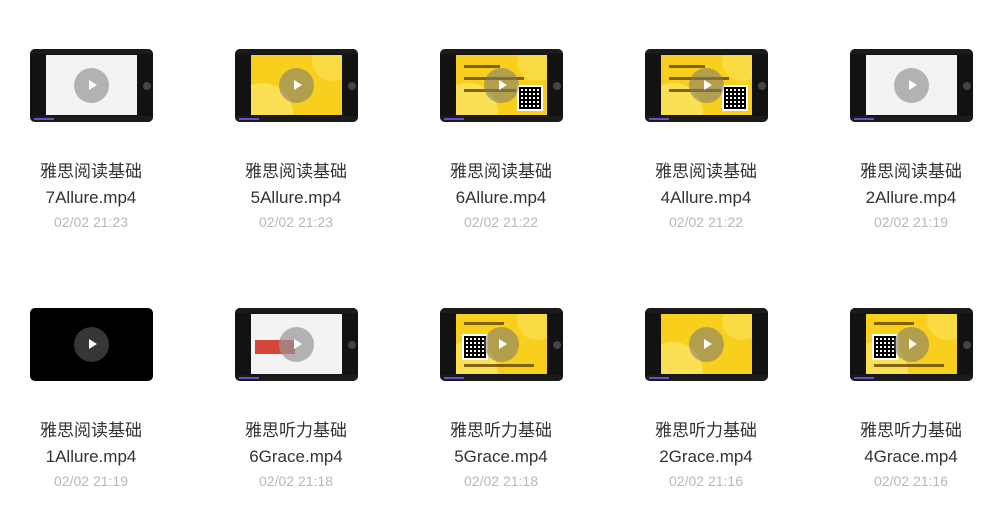 The height and width of the screenshot is (512, 988). I want to click on file-item: 雅思听力基础 4Grace.mp4 02/02 21:16, so click(904, 399).